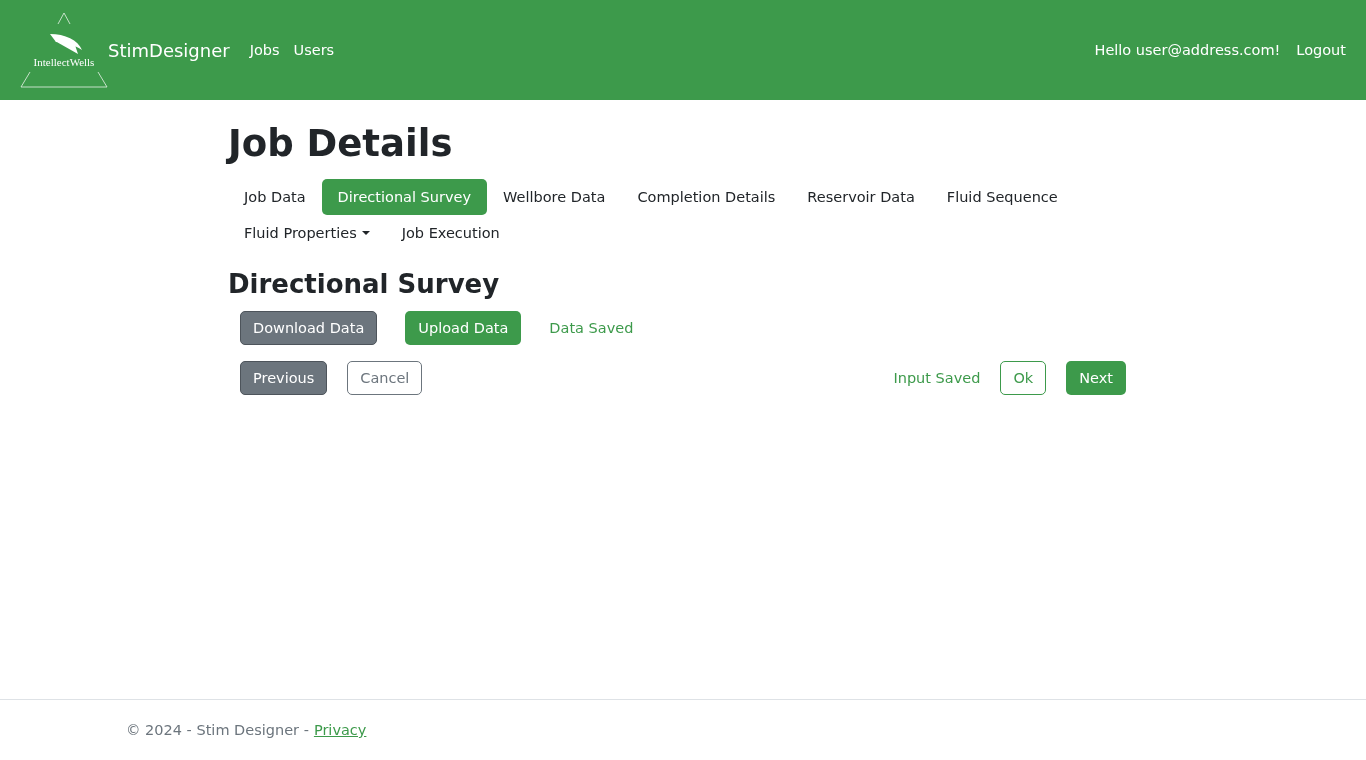 The height and width of the screenshot is (760, 1366). Describe the element at coordinates (275, 197) in the screenshot. I see `tab: Job Data` at that location.